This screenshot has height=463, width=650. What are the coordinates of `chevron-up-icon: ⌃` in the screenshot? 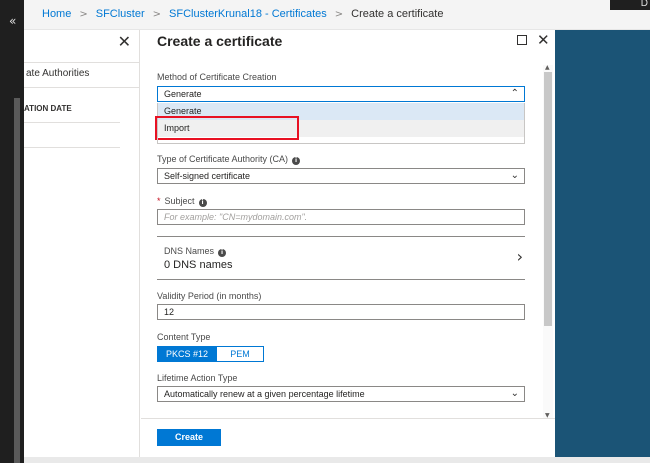 It's located at (514, 93).